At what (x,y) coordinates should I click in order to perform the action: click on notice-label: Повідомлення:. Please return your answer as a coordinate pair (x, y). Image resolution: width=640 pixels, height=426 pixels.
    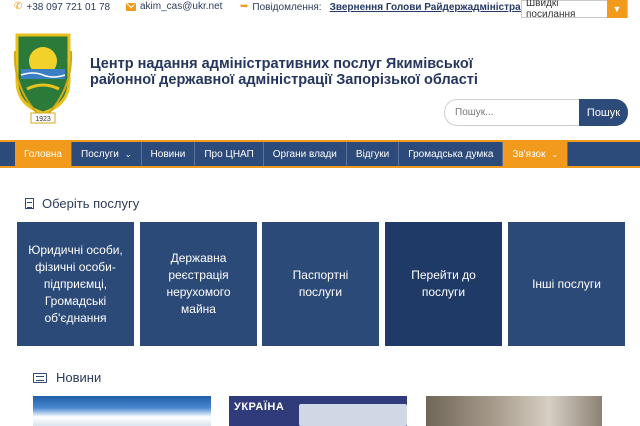
    Looking at the image, I should click on (287, 7).